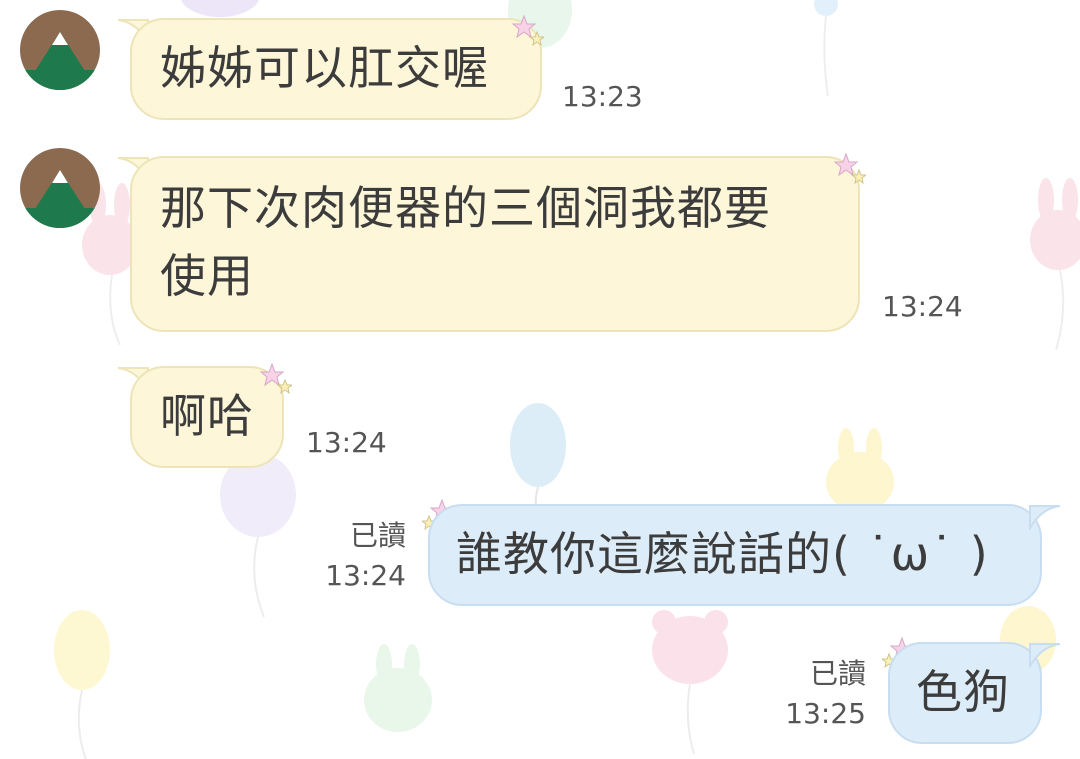  I want to click on message-text-line: 那下次肉便器的三個洞我都要, so click(465, 208).